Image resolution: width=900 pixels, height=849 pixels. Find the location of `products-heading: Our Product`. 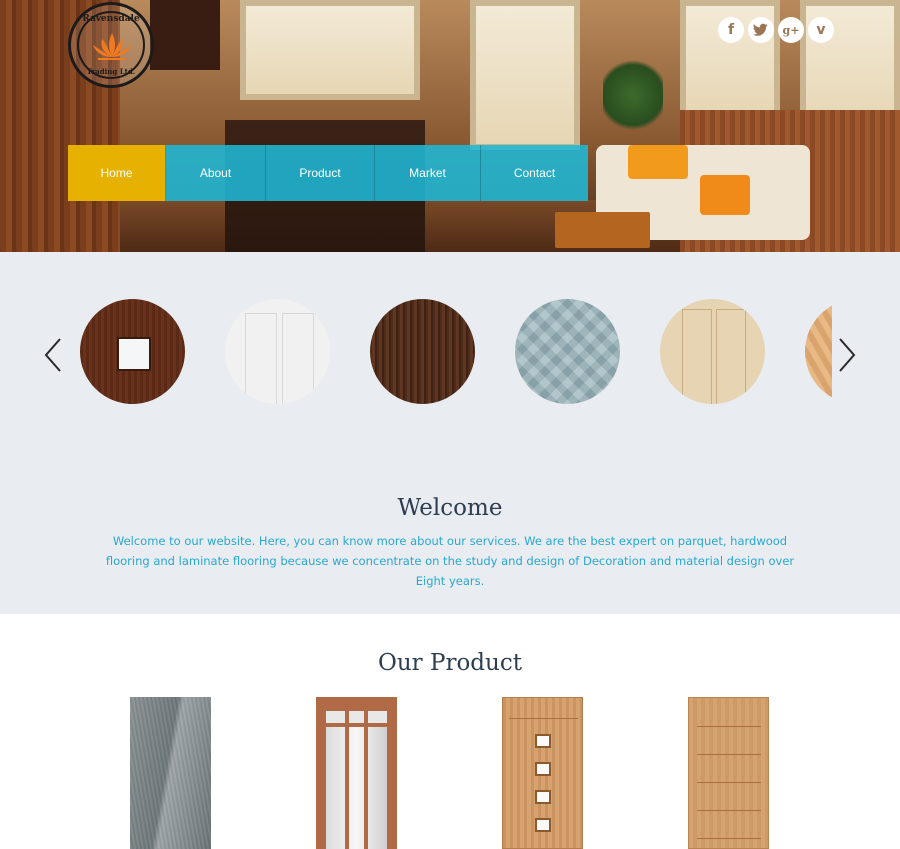

products-heading: Our Product is located at coordinates (450, 663).